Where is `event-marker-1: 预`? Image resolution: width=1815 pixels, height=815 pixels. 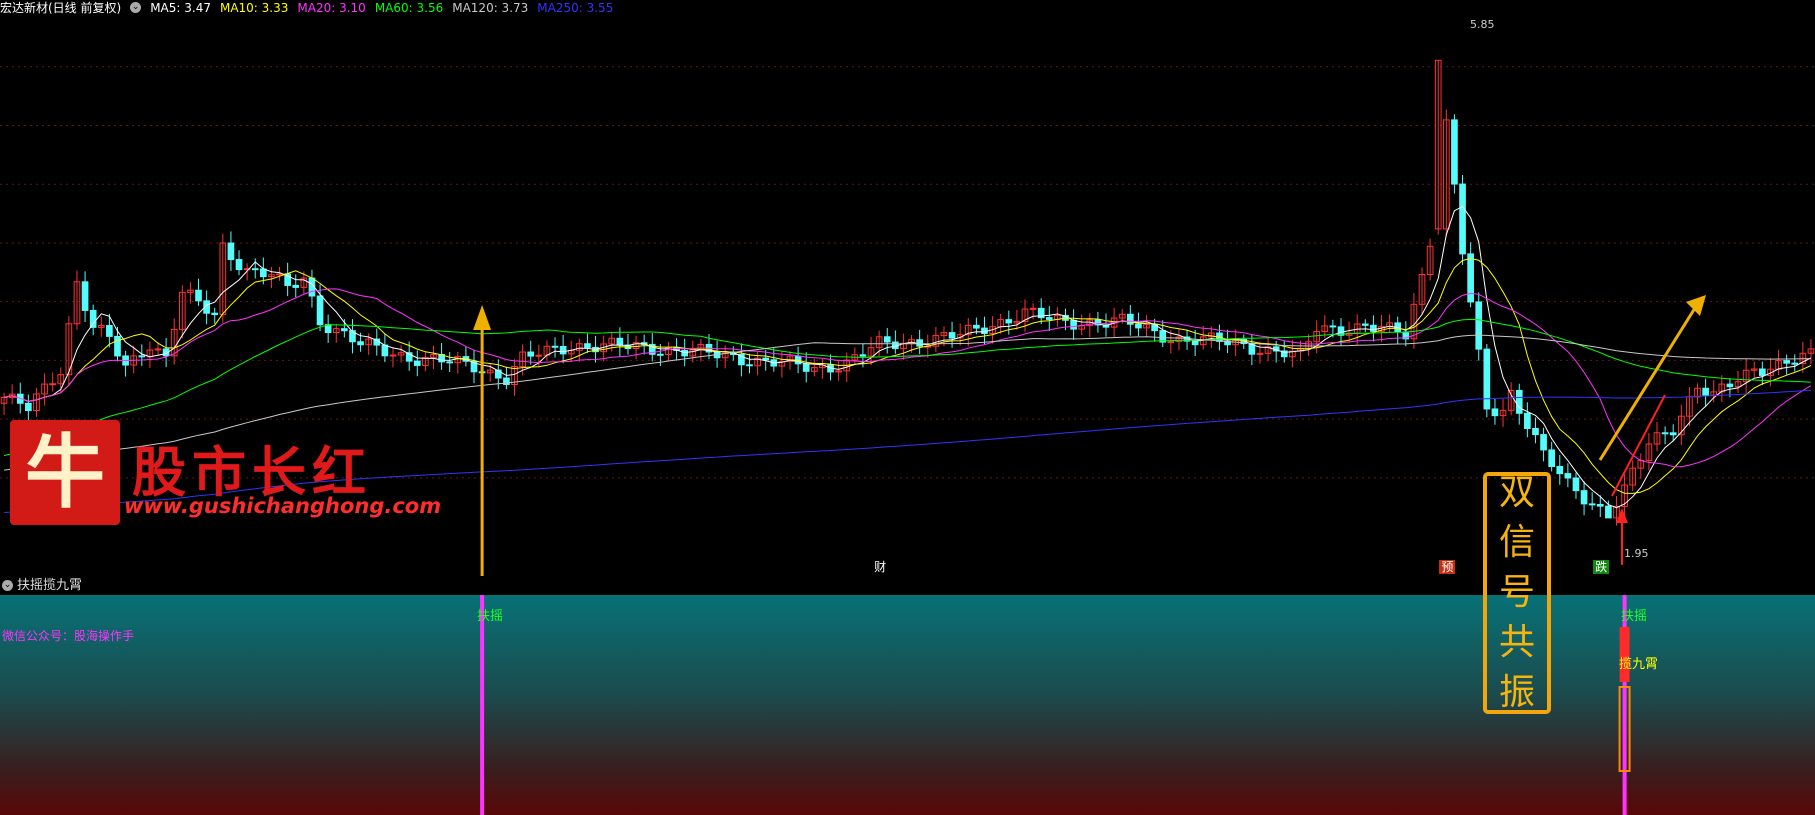 event-marker-1: 预 is located at coordinates (1447, 567).